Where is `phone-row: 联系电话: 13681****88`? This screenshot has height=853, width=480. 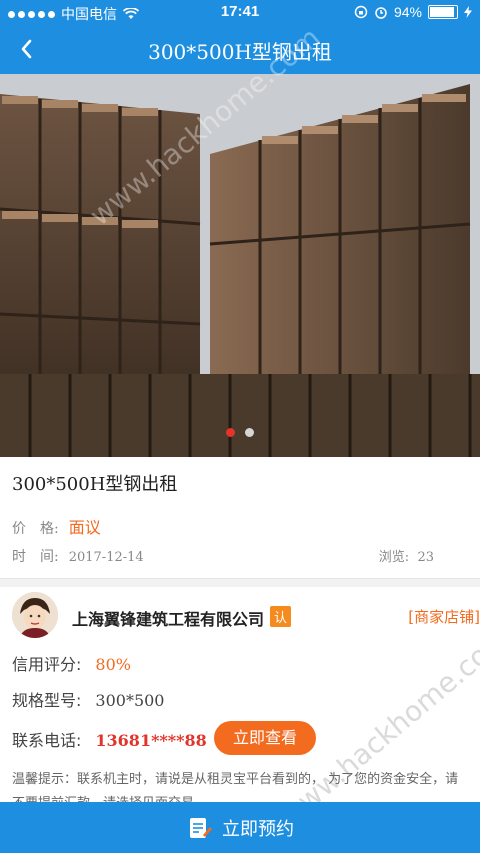
phone-row: 联系电话: 13681****88 is located at coordinates (109, 739).